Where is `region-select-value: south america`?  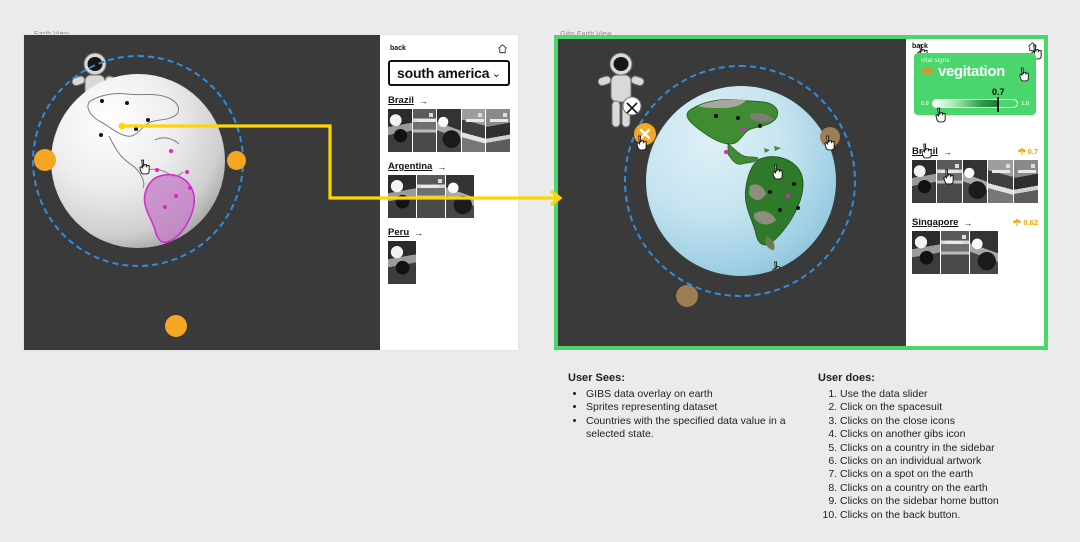 region-select-value: south america is located at coordinates (443, 73).